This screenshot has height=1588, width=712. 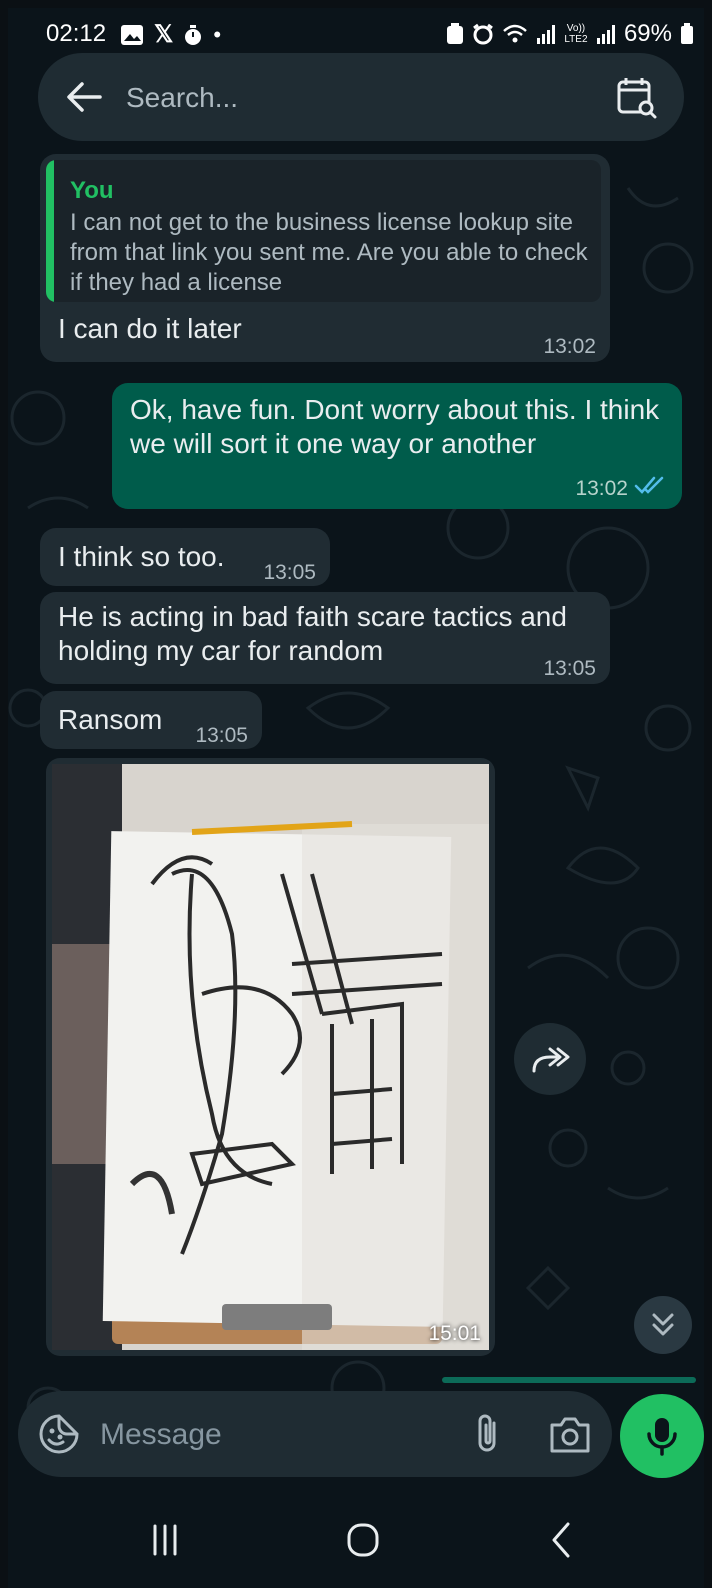 What do you see at coordinates (50, 231) in the screenshot?
I see `quote-accent-bar` at bounding box center [50, 231].